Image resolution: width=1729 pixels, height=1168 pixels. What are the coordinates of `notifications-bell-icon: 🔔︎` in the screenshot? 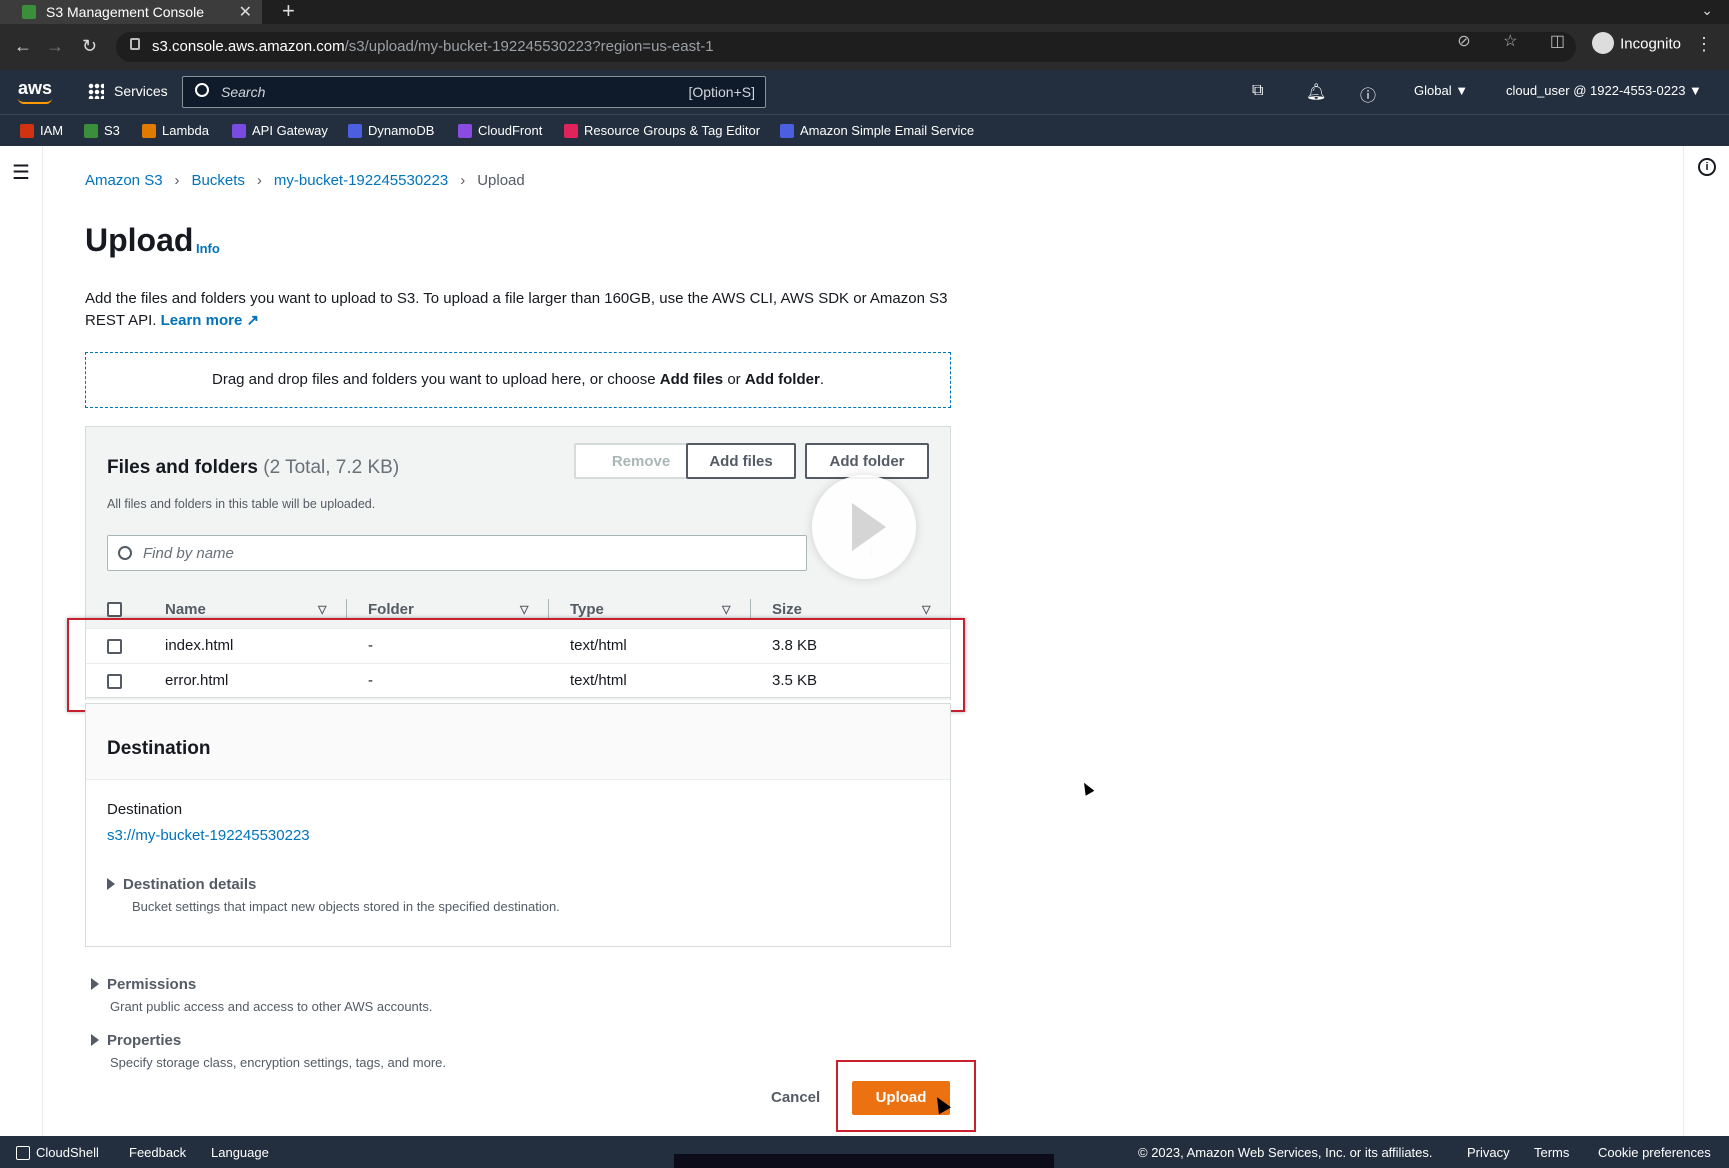 It's located at (1316, 92).